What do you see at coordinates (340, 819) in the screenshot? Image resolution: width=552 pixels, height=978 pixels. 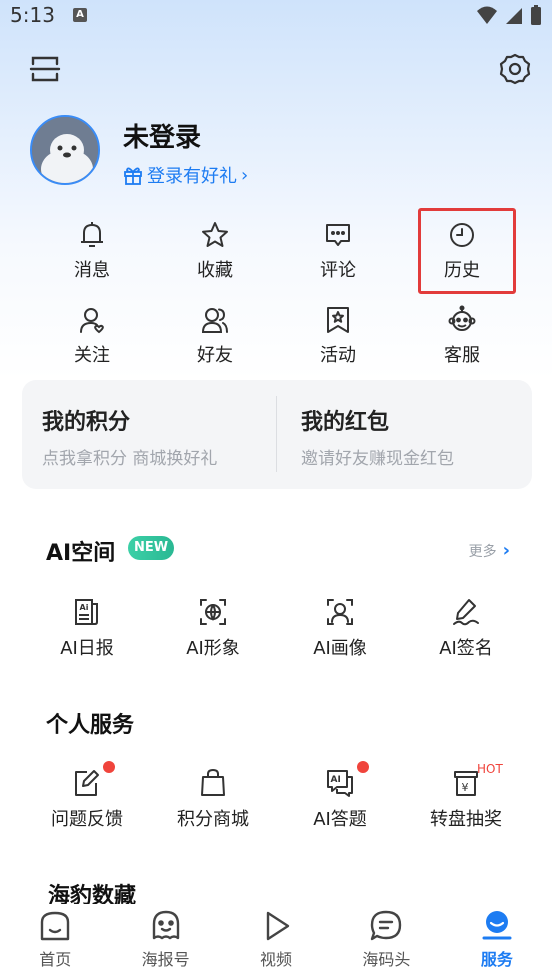 I see `service-item-label: AI答题` at bounding box center [340, 819].